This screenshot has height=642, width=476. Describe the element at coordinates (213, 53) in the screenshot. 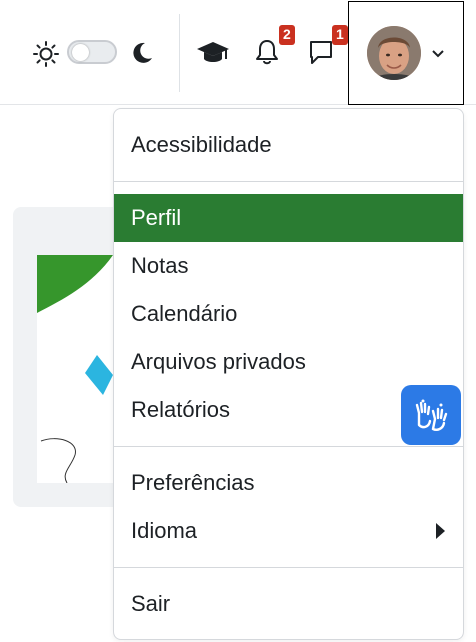

I see `graduation-cap-icon` at that location.